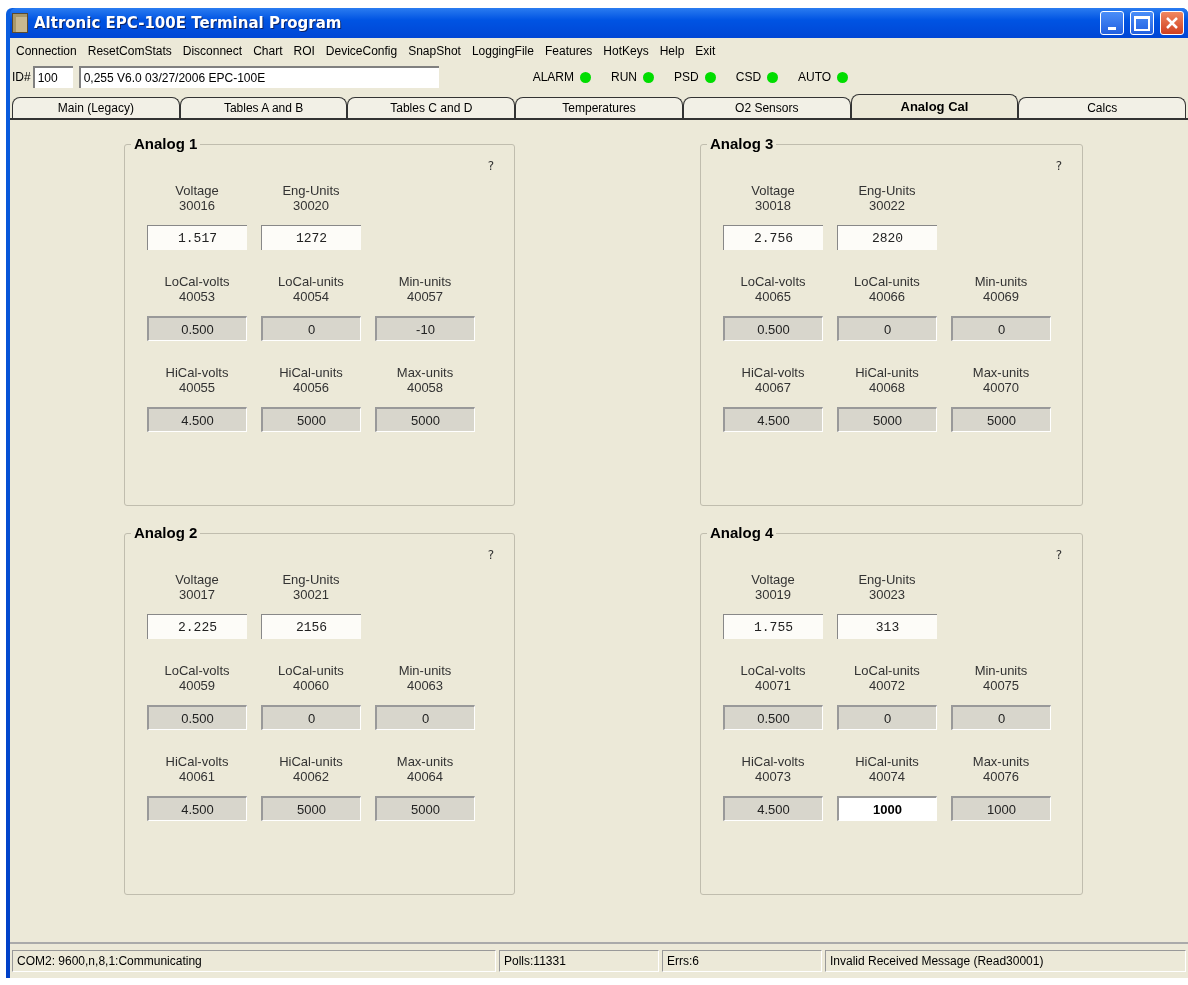  I want to click on maximize-button, so click(1142, 23).